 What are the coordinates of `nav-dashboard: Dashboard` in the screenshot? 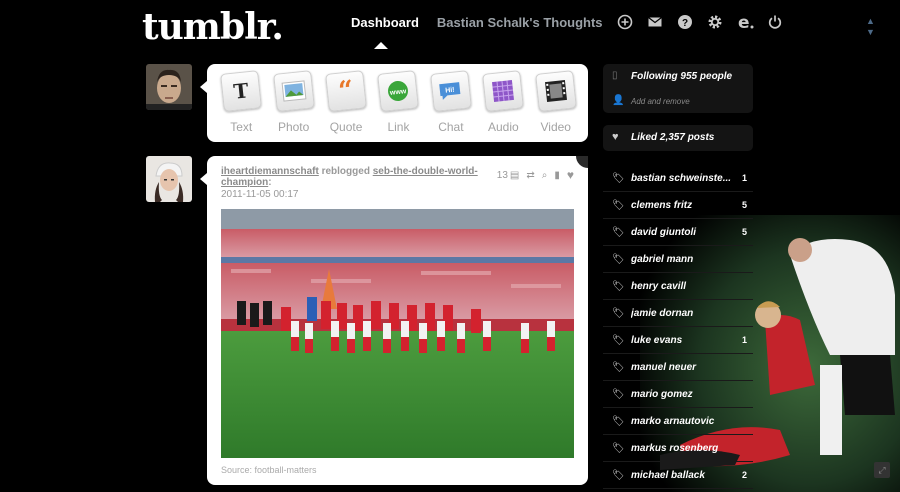 It's located at (385, 22).